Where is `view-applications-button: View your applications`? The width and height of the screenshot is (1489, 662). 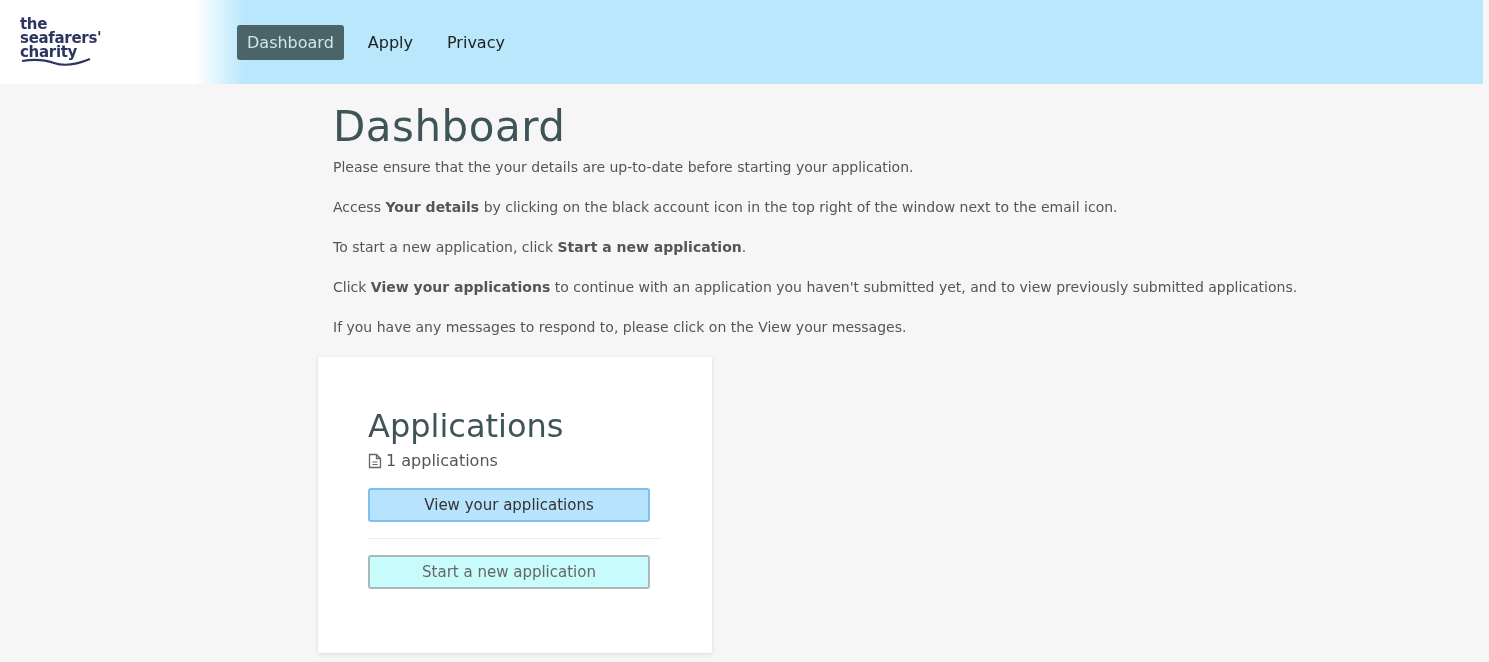
view-applications-button: View your applications is located at coordinates (509, 505).